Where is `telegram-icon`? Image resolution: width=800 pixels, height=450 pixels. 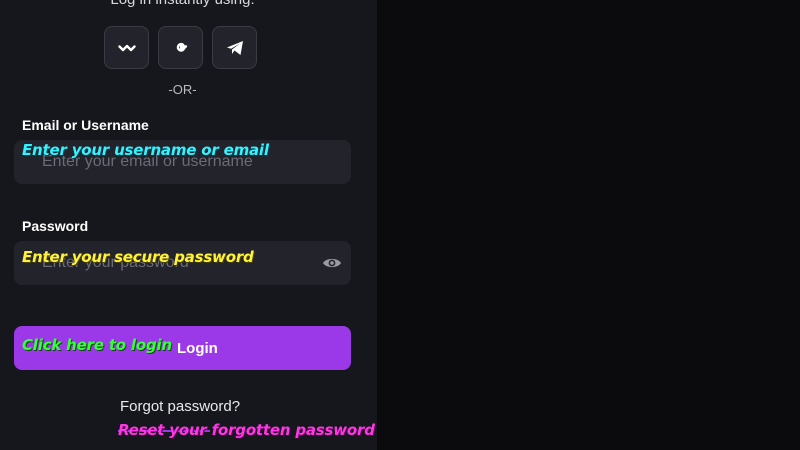
telegram-icon is located at coordinates (235, 48).